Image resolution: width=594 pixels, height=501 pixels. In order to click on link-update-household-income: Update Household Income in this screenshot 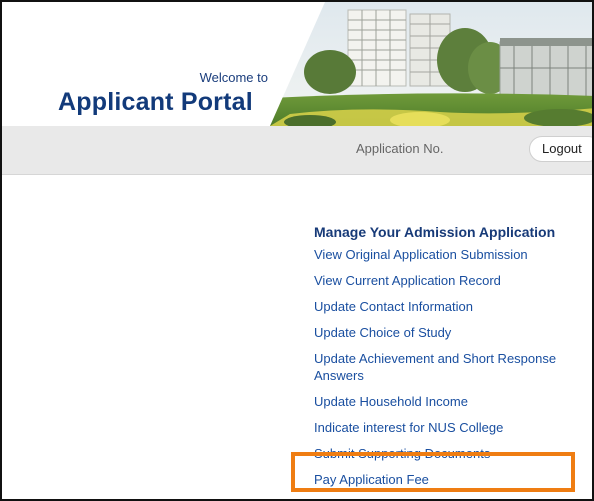, I will do `click(449, 401)`.